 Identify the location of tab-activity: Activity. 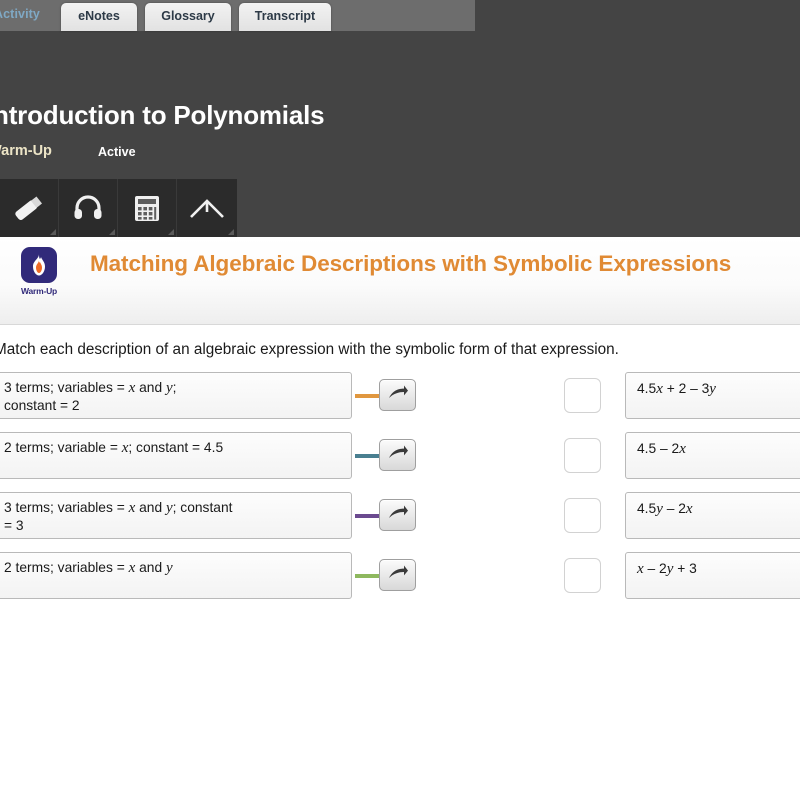
(20, 15).